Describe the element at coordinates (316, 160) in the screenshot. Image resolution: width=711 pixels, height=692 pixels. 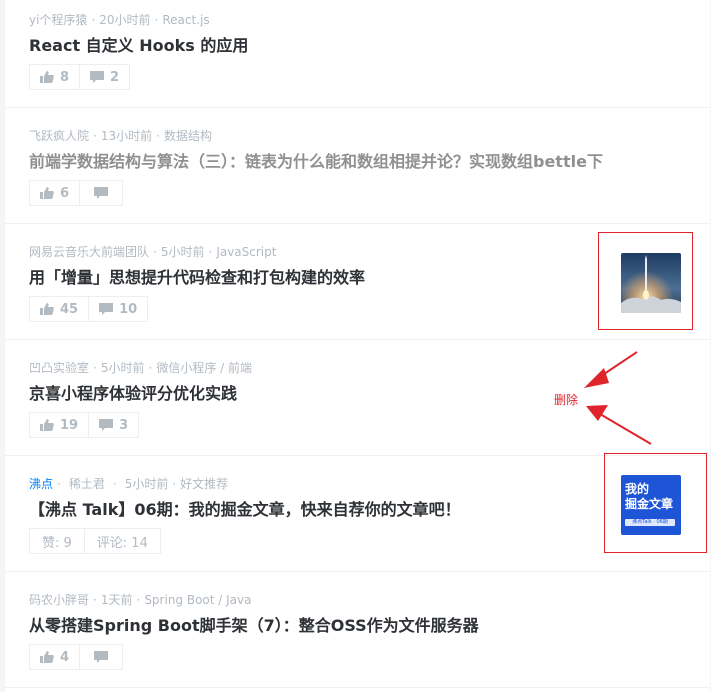
I see `article-title: 前端学数据结构与算法（三）：链表为什么能和数组相提并论？实现数组bettle下` at that location.